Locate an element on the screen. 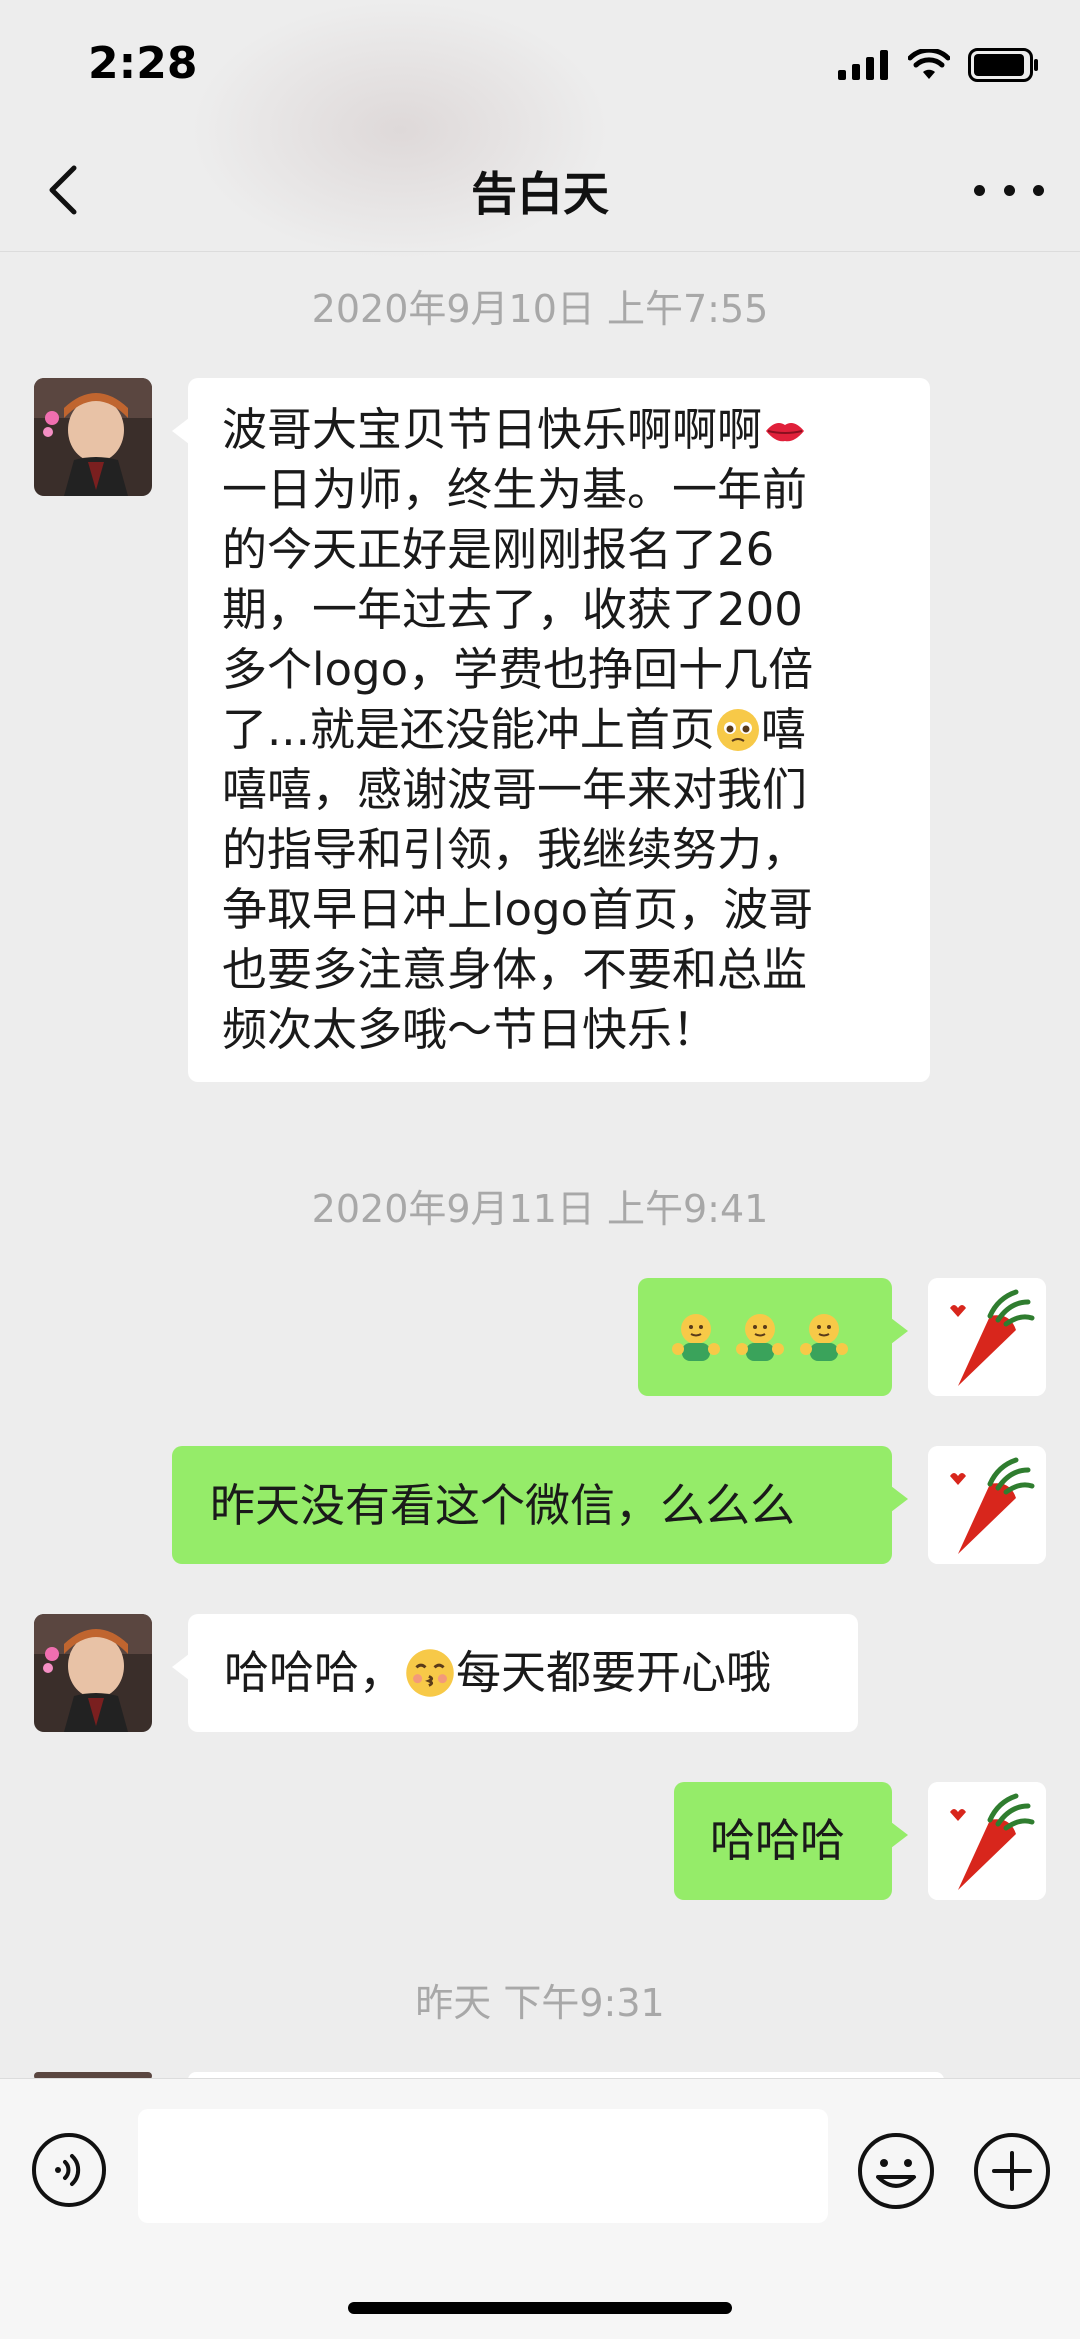 This screenshot has height=2339, width=1080. message-line: 频次太多哦～节日快乐！ is located at coordinates (470, 1029).